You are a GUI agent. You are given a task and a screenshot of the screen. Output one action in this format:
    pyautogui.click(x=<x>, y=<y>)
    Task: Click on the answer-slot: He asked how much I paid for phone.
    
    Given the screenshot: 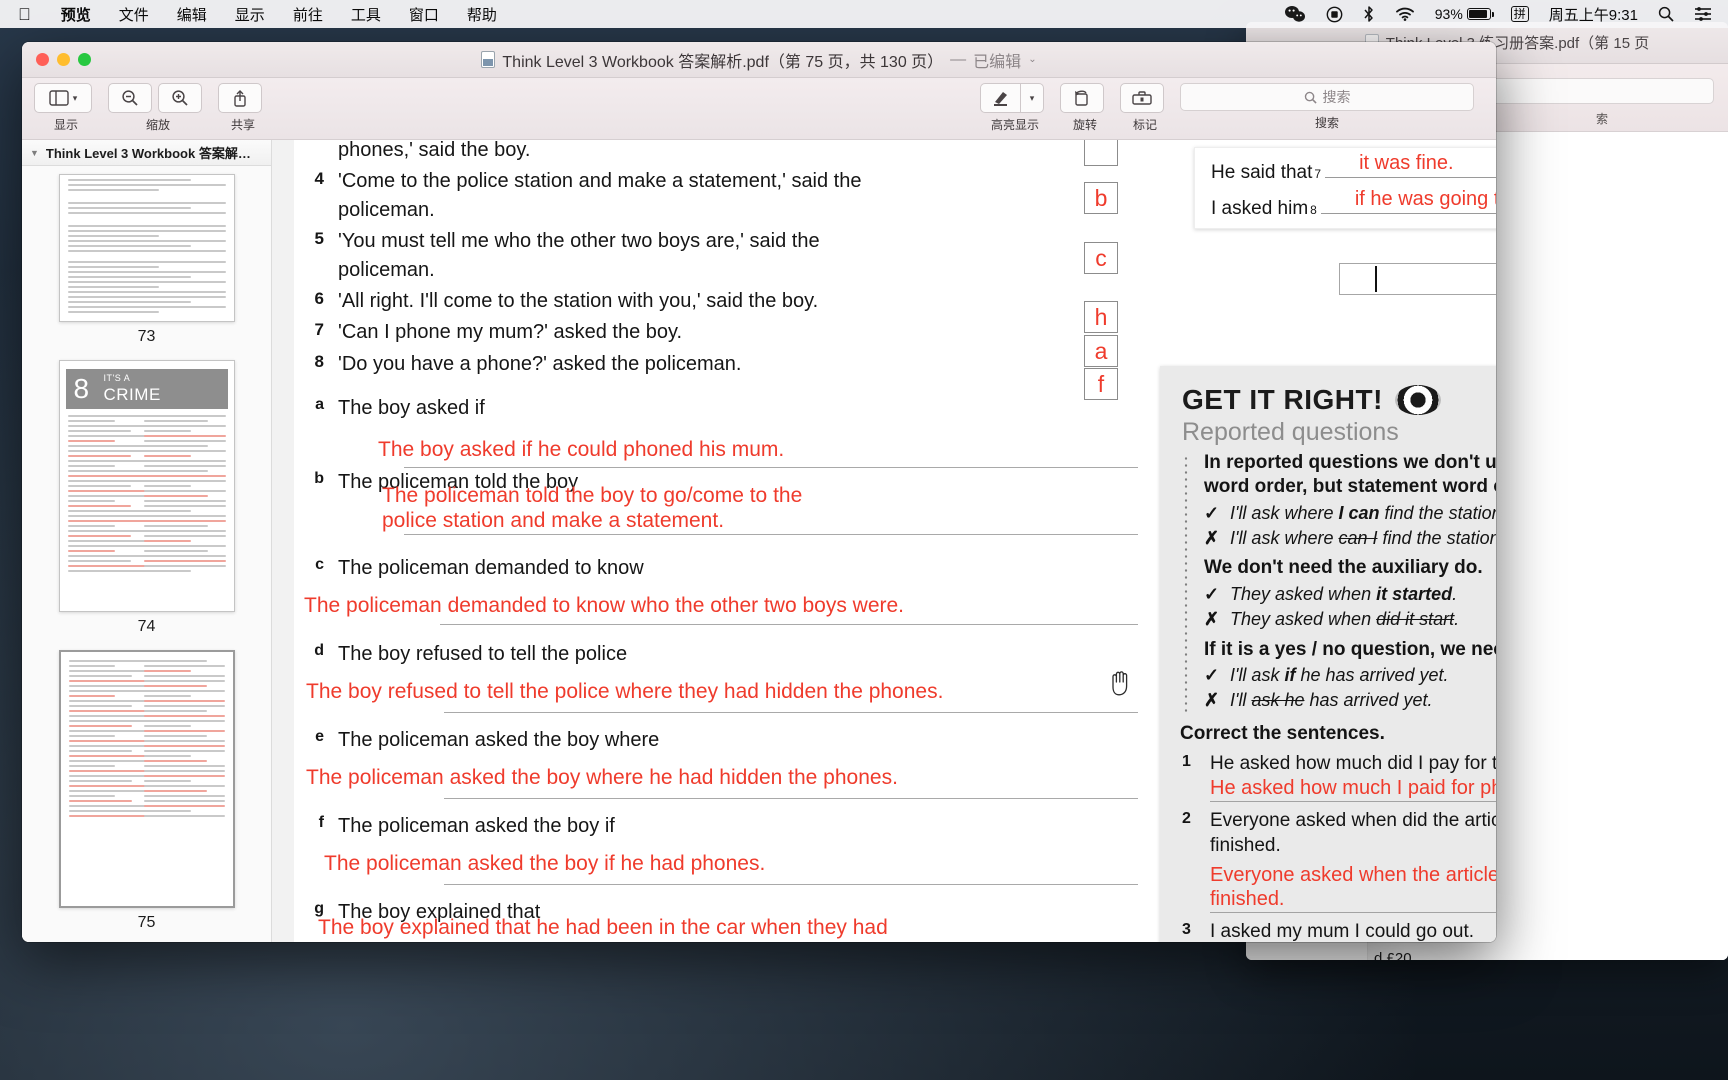 What is the action you would take?
    pyautogui.click(x=1353, y=789)
    